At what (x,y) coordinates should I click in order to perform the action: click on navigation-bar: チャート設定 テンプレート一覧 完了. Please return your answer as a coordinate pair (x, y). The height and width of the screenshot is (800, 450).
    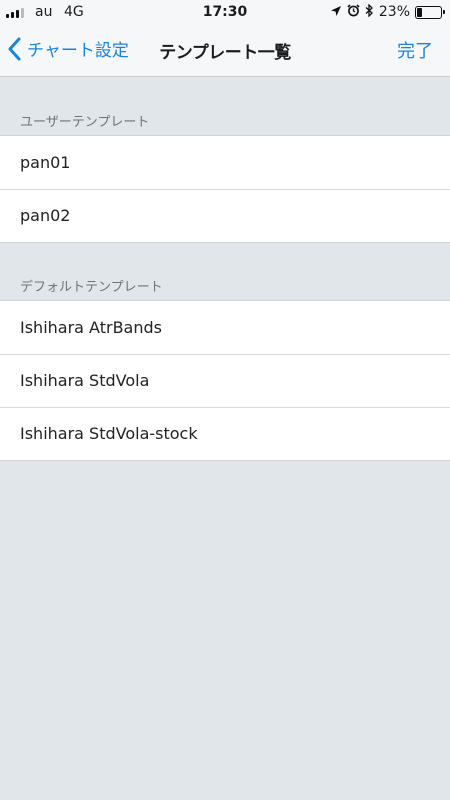
    Looking at the image, I should click on (225, 50).